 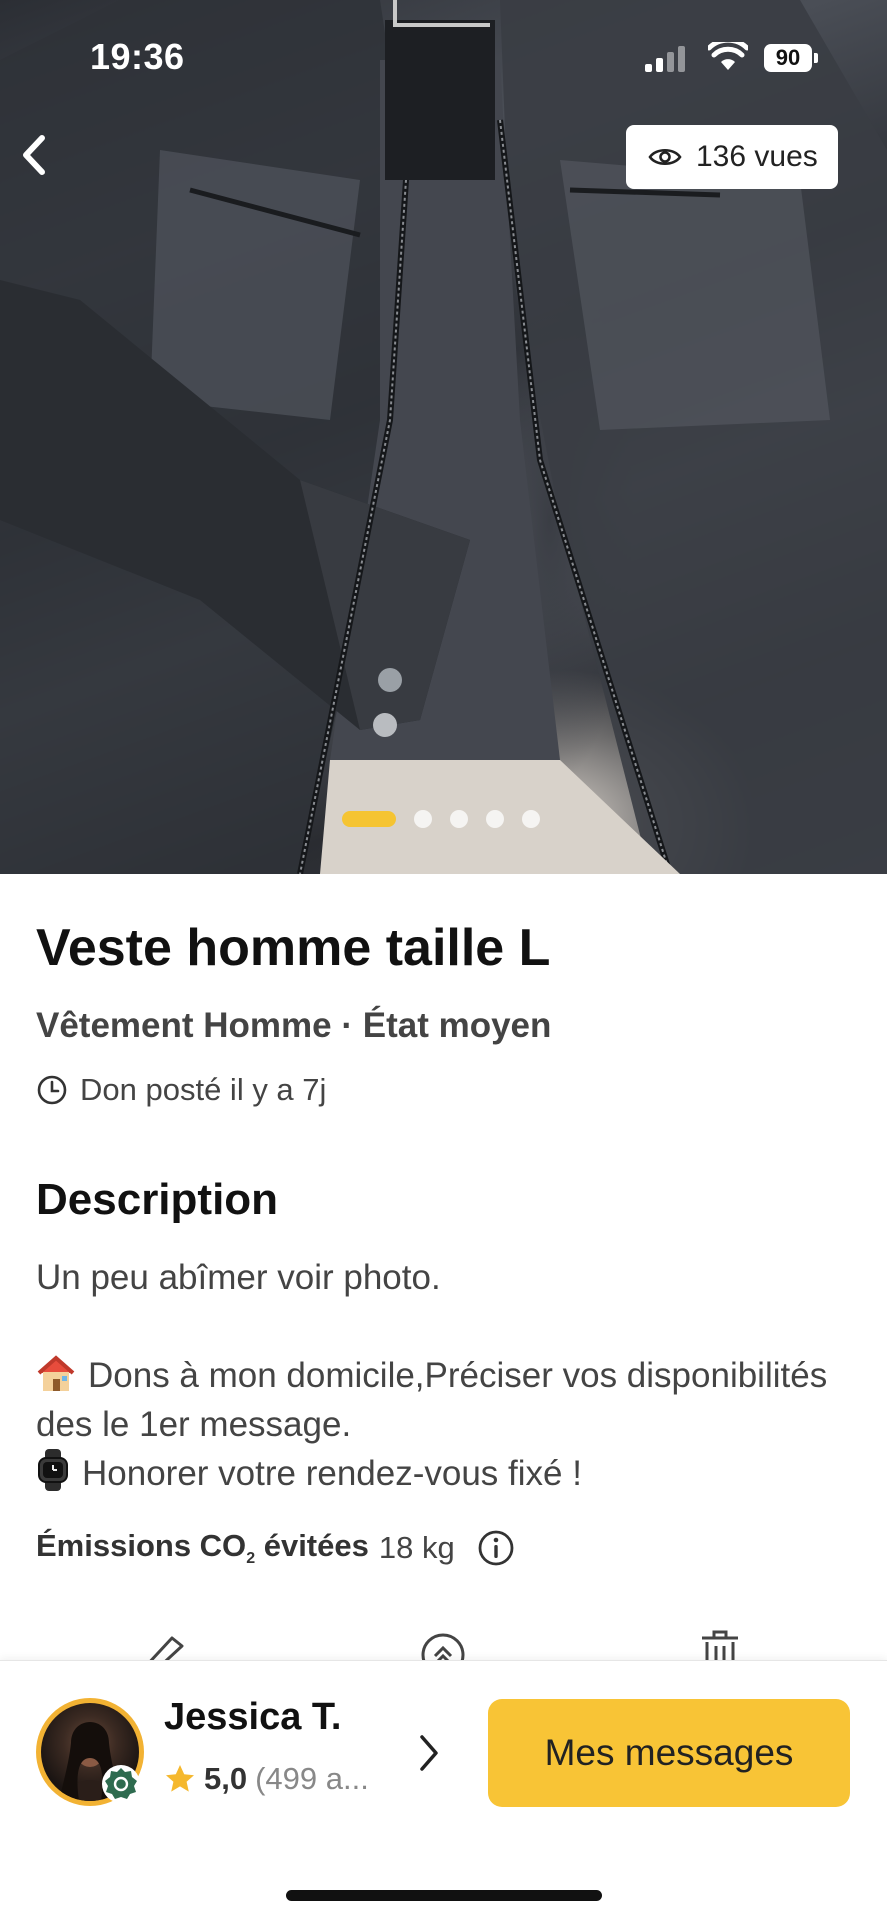 I want to click on verified-badge-icon, so click(x=121, y=1784).